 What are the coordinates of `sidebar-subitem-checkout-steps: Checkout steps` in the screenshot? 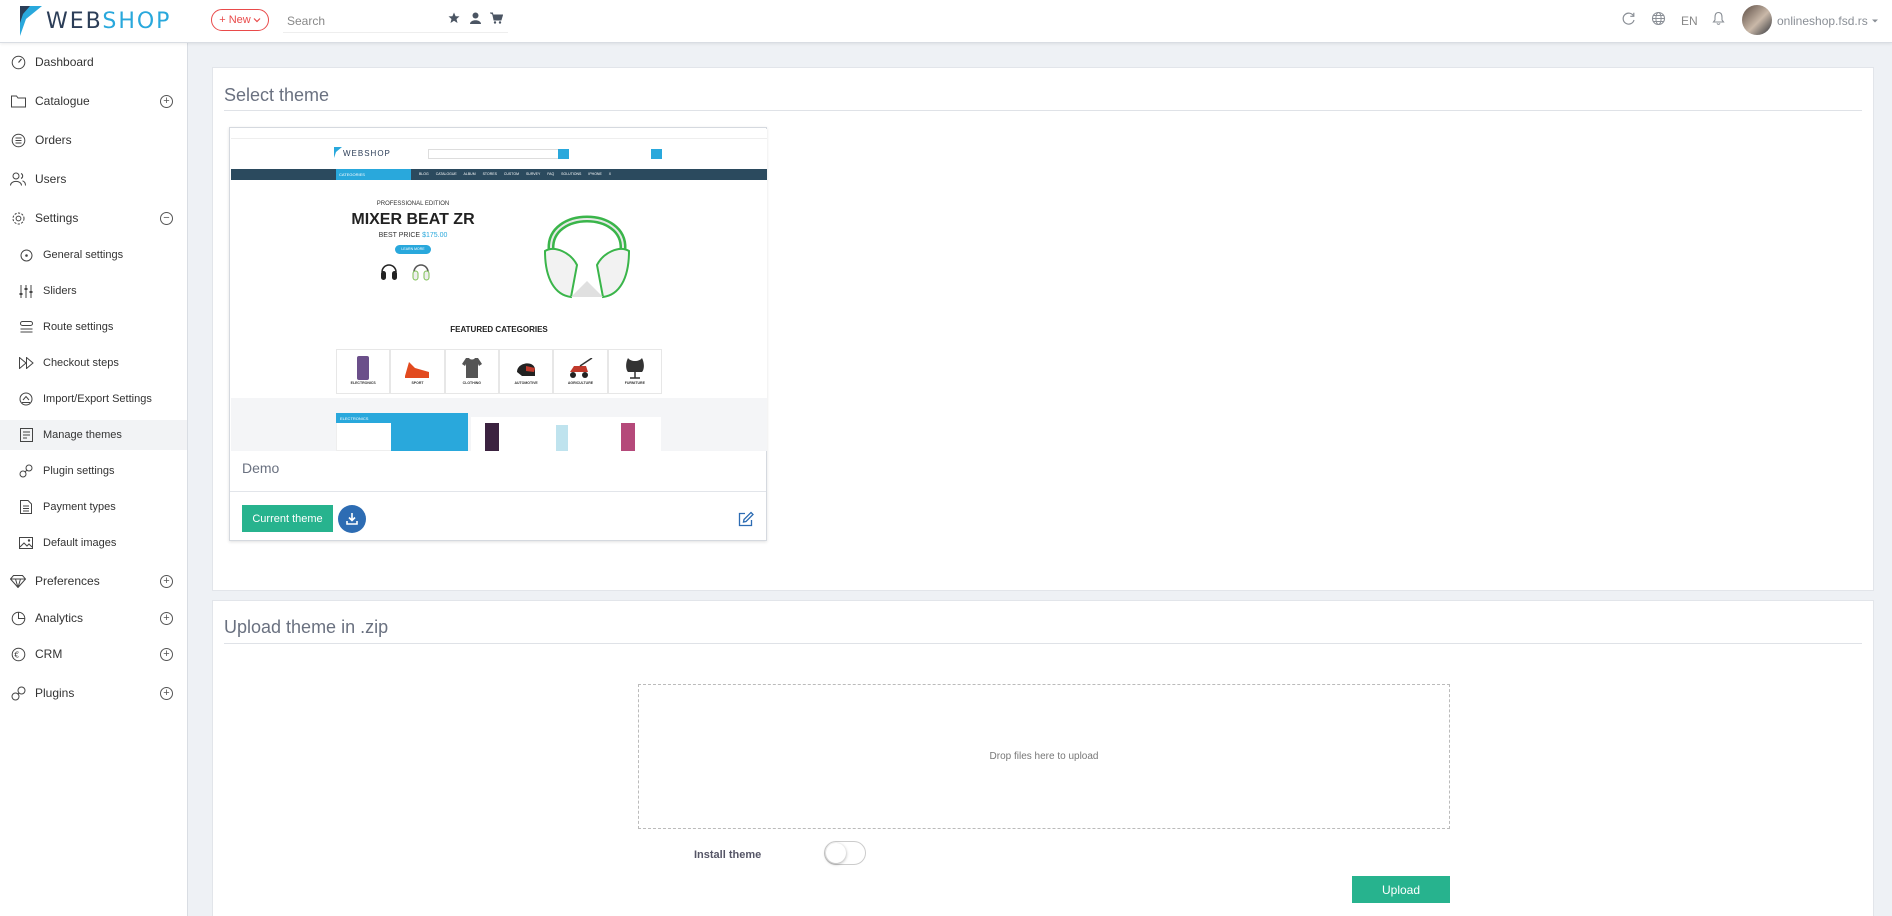 It's located at (93, 363).